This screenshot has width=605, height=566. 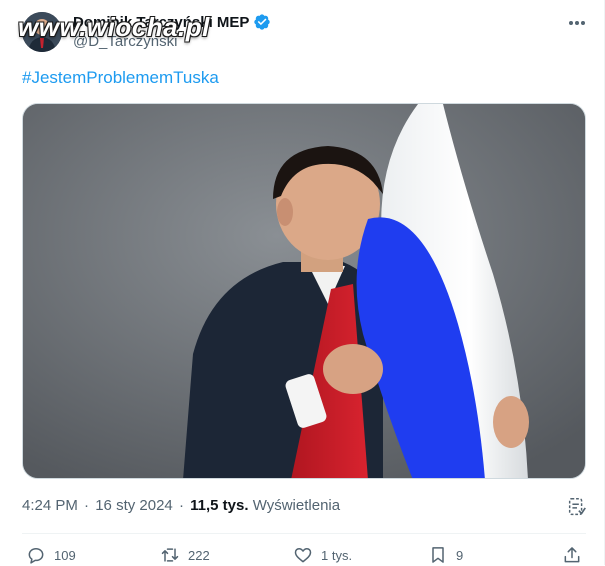 I want to click on analytics-icon, so click(x=577, y=507).